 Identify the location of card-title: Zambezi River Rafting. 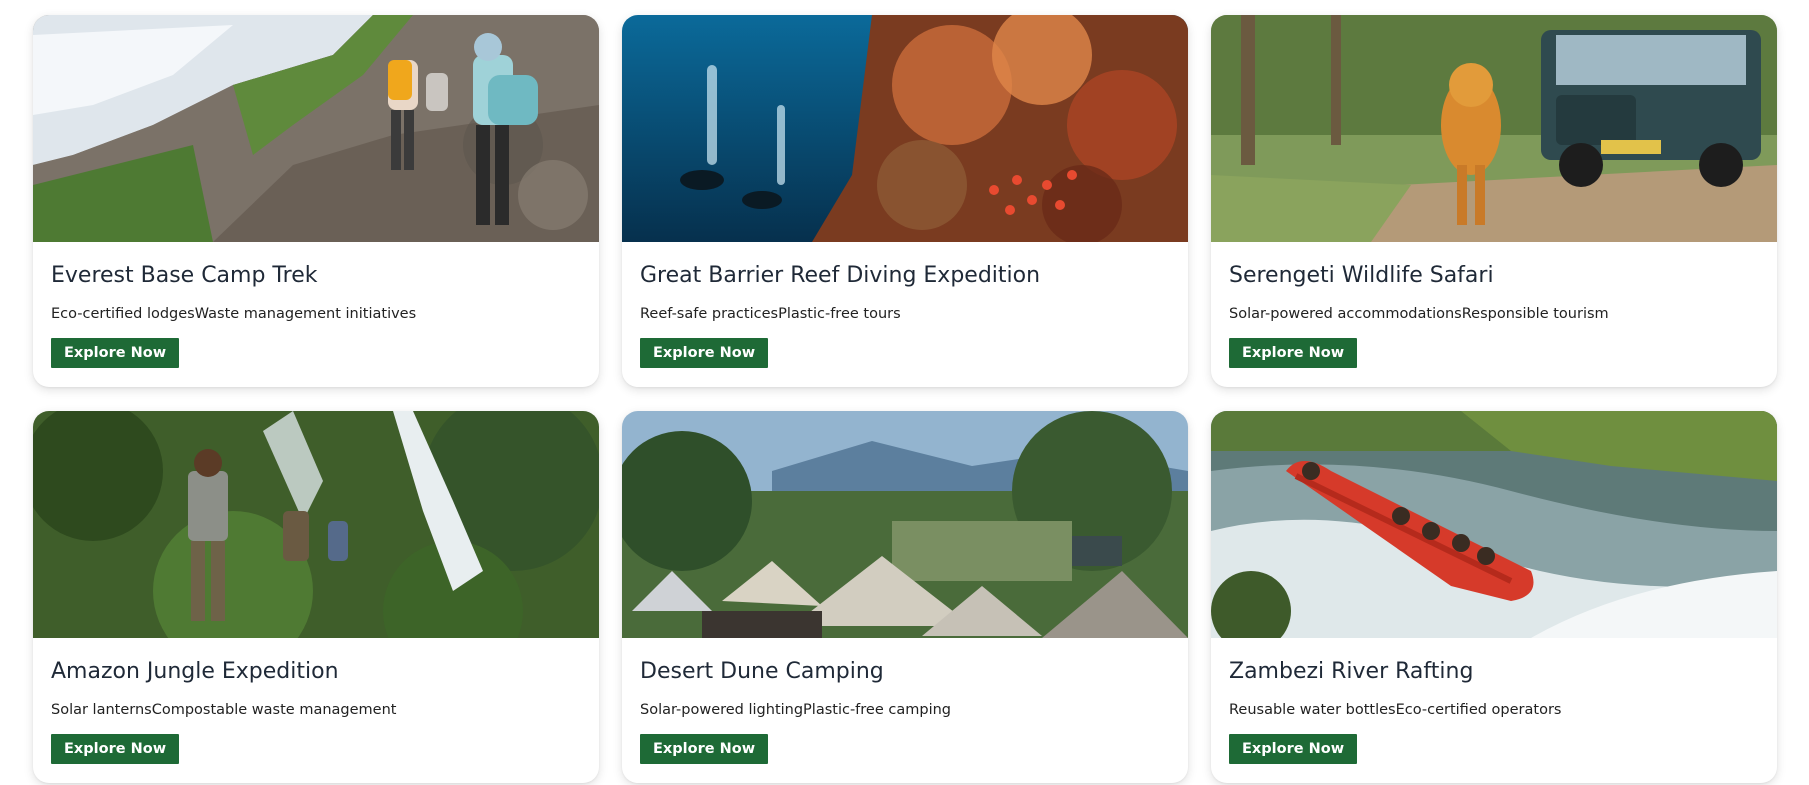
(1351, 671).